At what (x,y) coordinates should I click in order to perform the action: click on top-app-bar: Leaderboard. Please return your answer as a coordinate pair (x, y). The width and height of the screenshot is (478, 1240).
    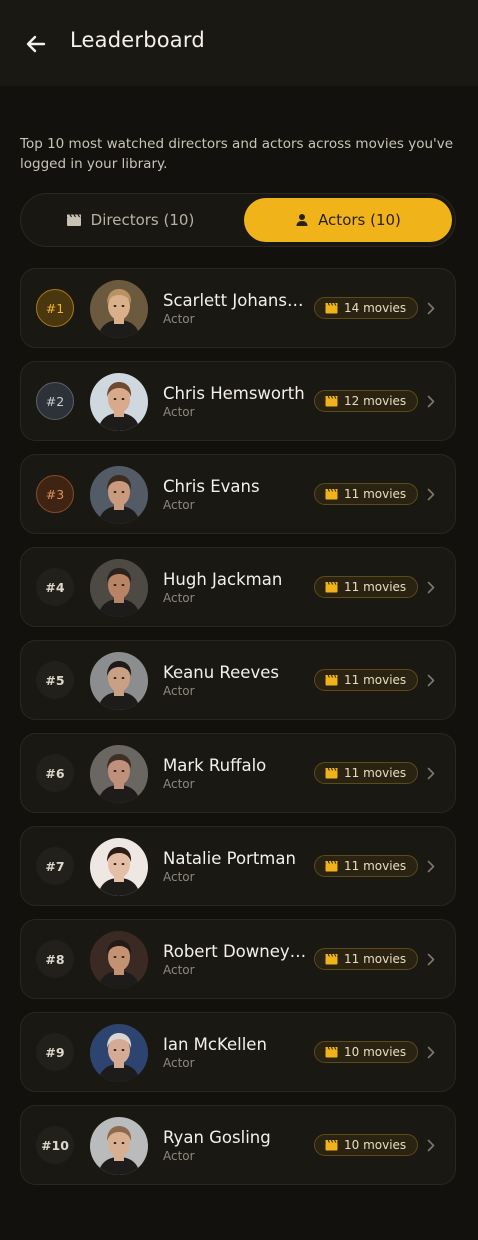
    Looking at the image, I should click on (239, 43).